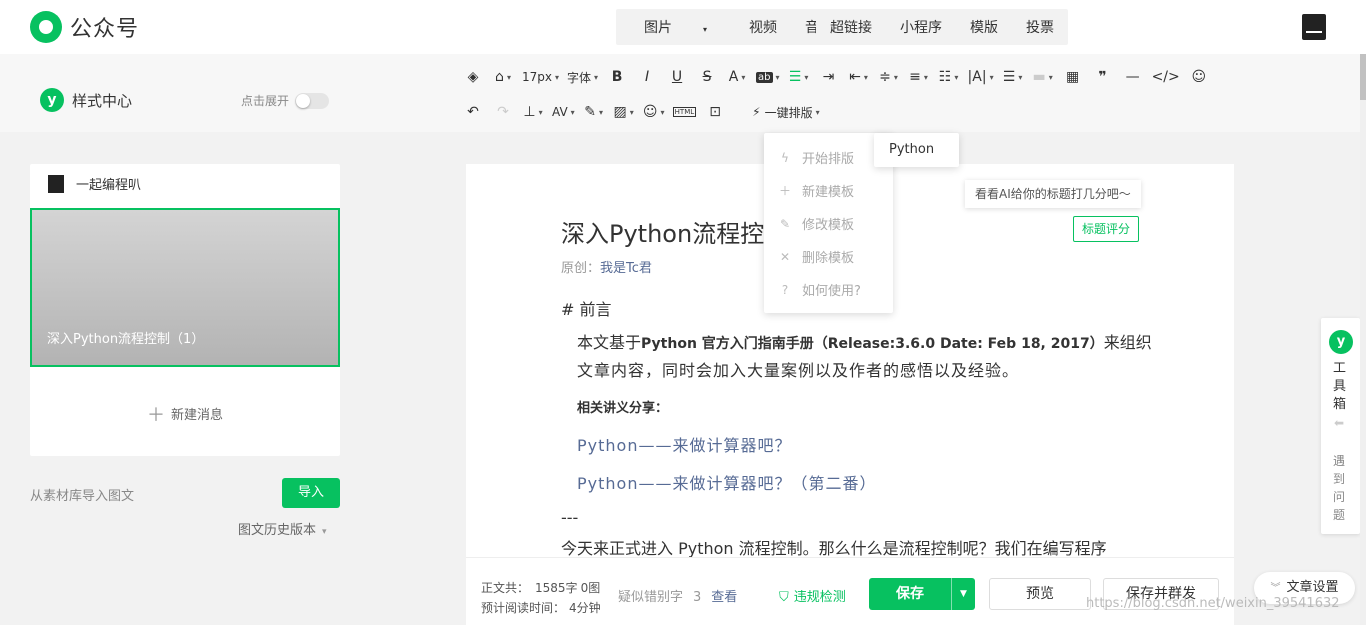  I want to click on align-icon: ☰ ▾, so click(799, 77).